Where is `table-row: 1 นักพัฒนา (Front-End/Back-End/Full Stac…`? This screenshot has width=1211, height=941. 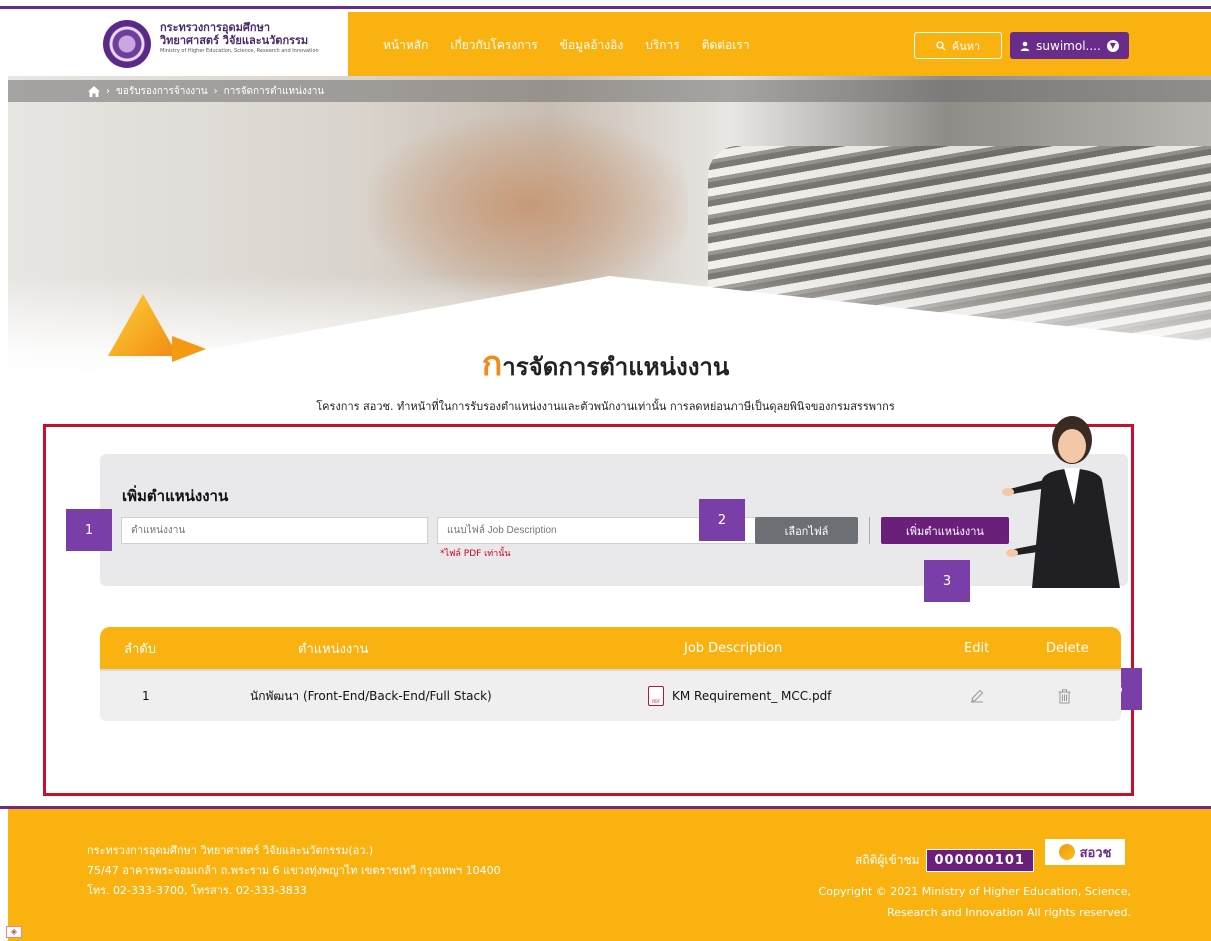 table-row: 1 นักพัฒนา (Front-End/Back-End/Full Stac… is located at coordinates (610, 695).